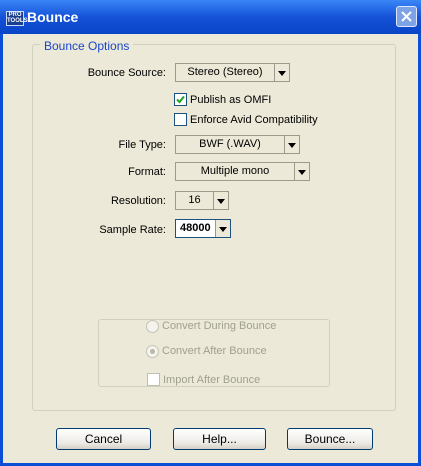  What do you see at coordinates (132, 230) in the screenshot?
I see `sample-rate-label: Sample Rate:` at bounding box center [132, 230].